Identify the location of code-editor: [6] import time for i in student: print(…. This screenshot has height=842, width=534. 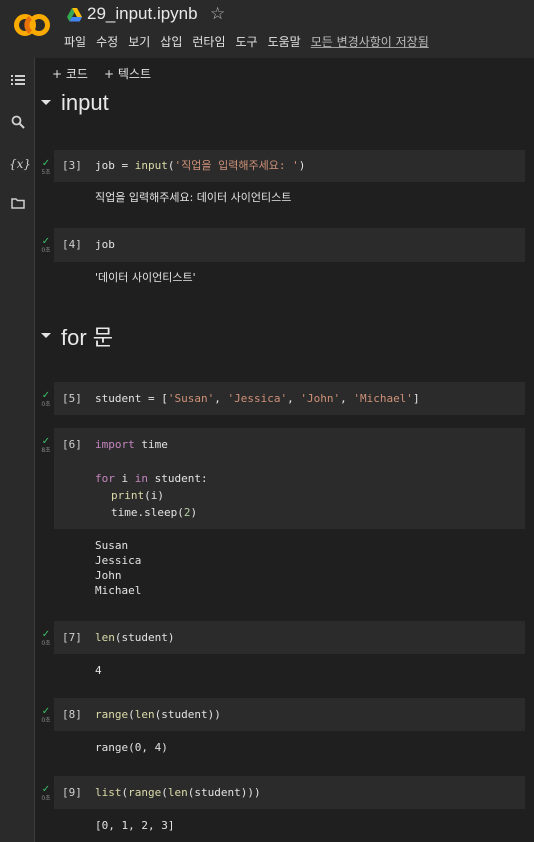
(289, 478).